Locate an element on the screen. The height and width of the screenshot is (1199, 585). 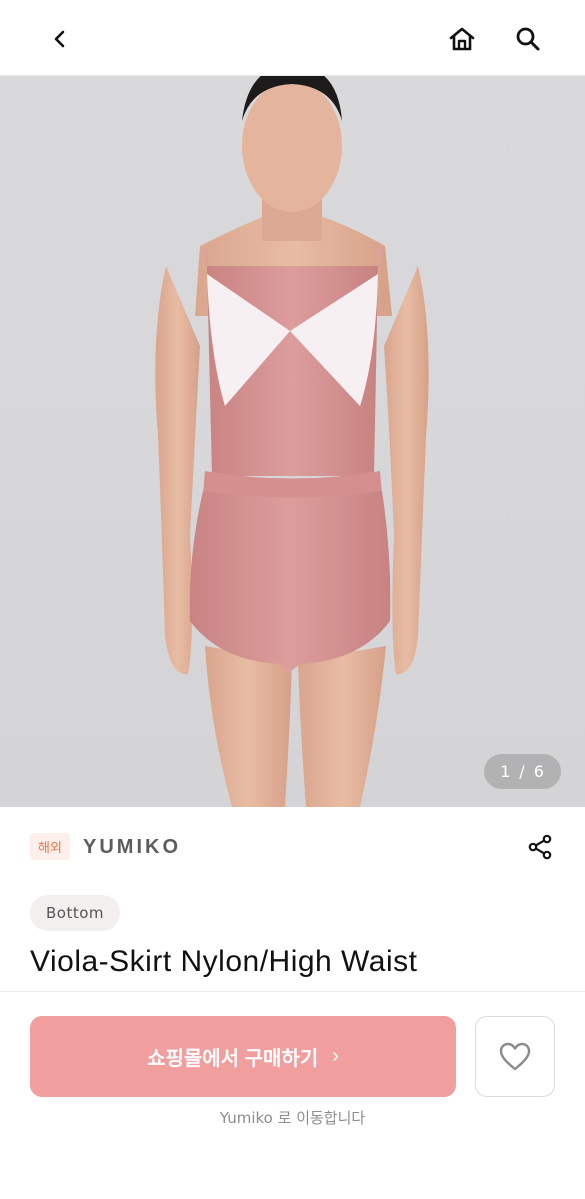
brand-name-link: YUMIKO is located at coordinates (132, 847).